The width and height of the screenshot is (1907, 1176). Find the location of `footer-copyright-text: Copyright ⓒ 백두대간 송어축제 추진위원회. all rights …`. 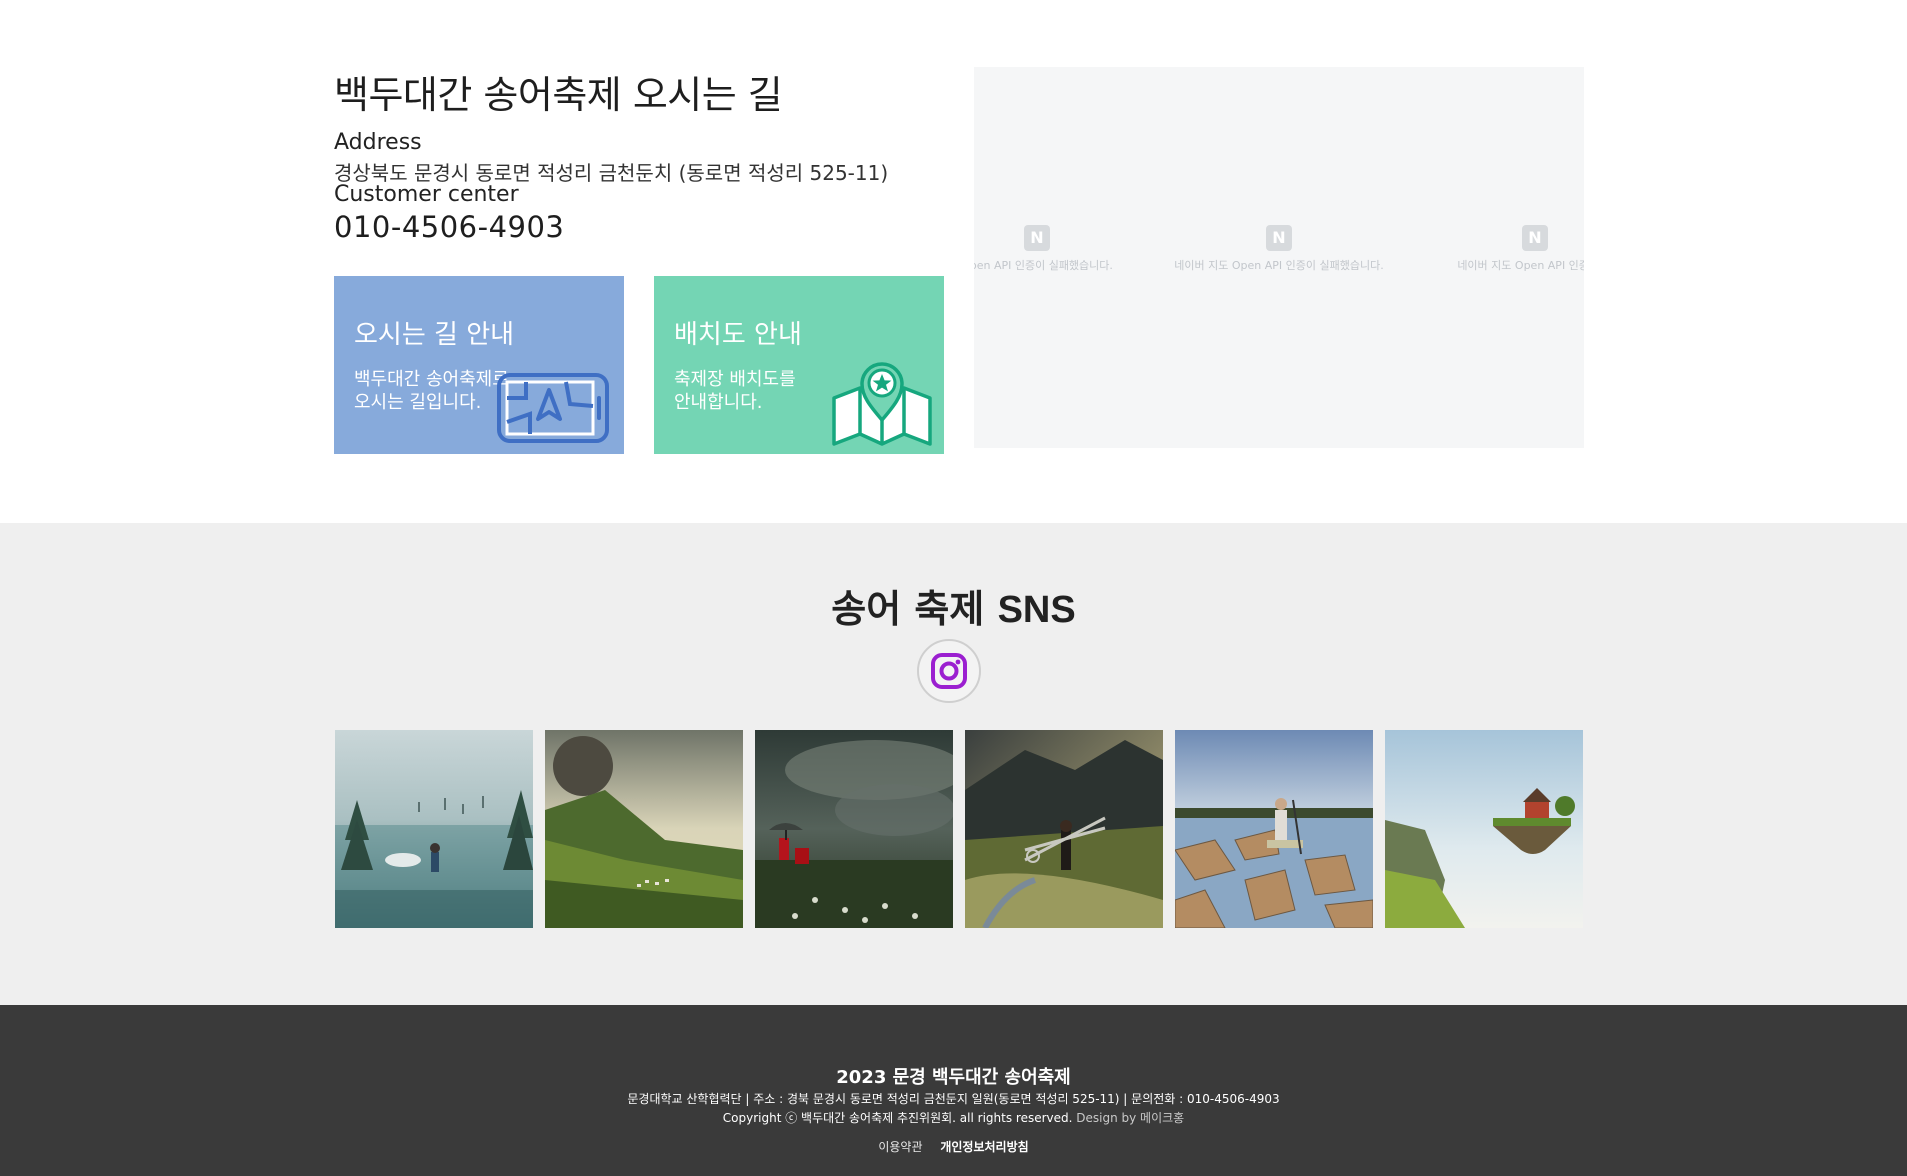

footer-copyright-text: Copyright ⓒ 백두대간 송어축제 추진위원회. all rights … is located at coordinates (899, 1118).